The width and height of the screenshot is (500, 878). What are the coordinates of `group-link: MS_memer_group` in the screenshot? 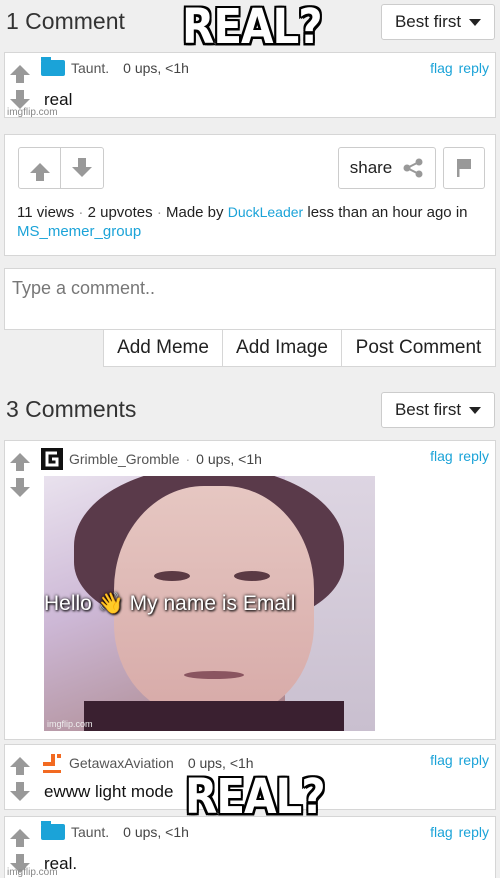 It's located at (79, 231).